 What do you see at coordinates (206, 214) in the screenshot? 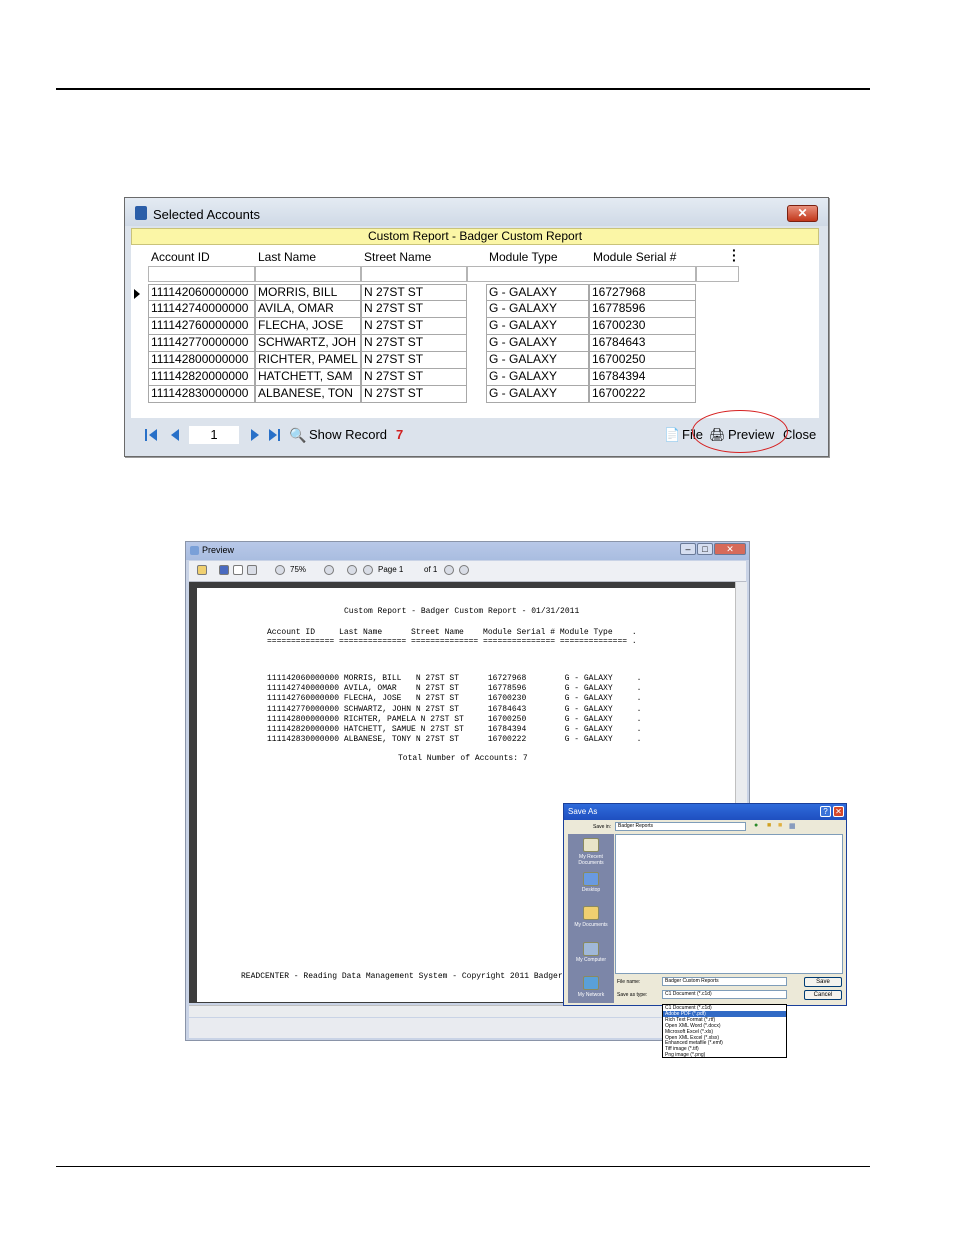
I see `window-title: Selected Accounts` at bounding box center [206, 214].